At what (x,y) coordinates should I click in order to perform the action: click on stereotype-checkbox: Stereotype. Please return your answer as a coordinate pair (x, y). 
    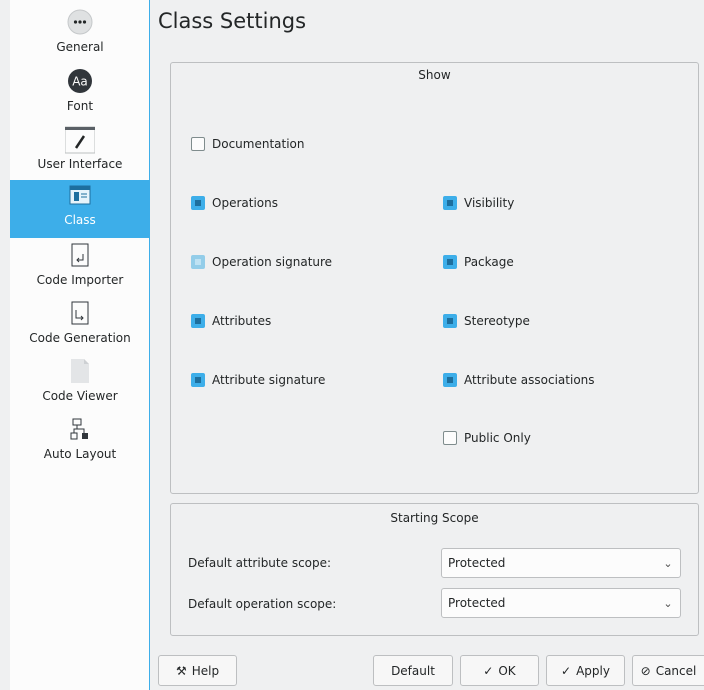
    Looking at the image, I should click on (486, 321).